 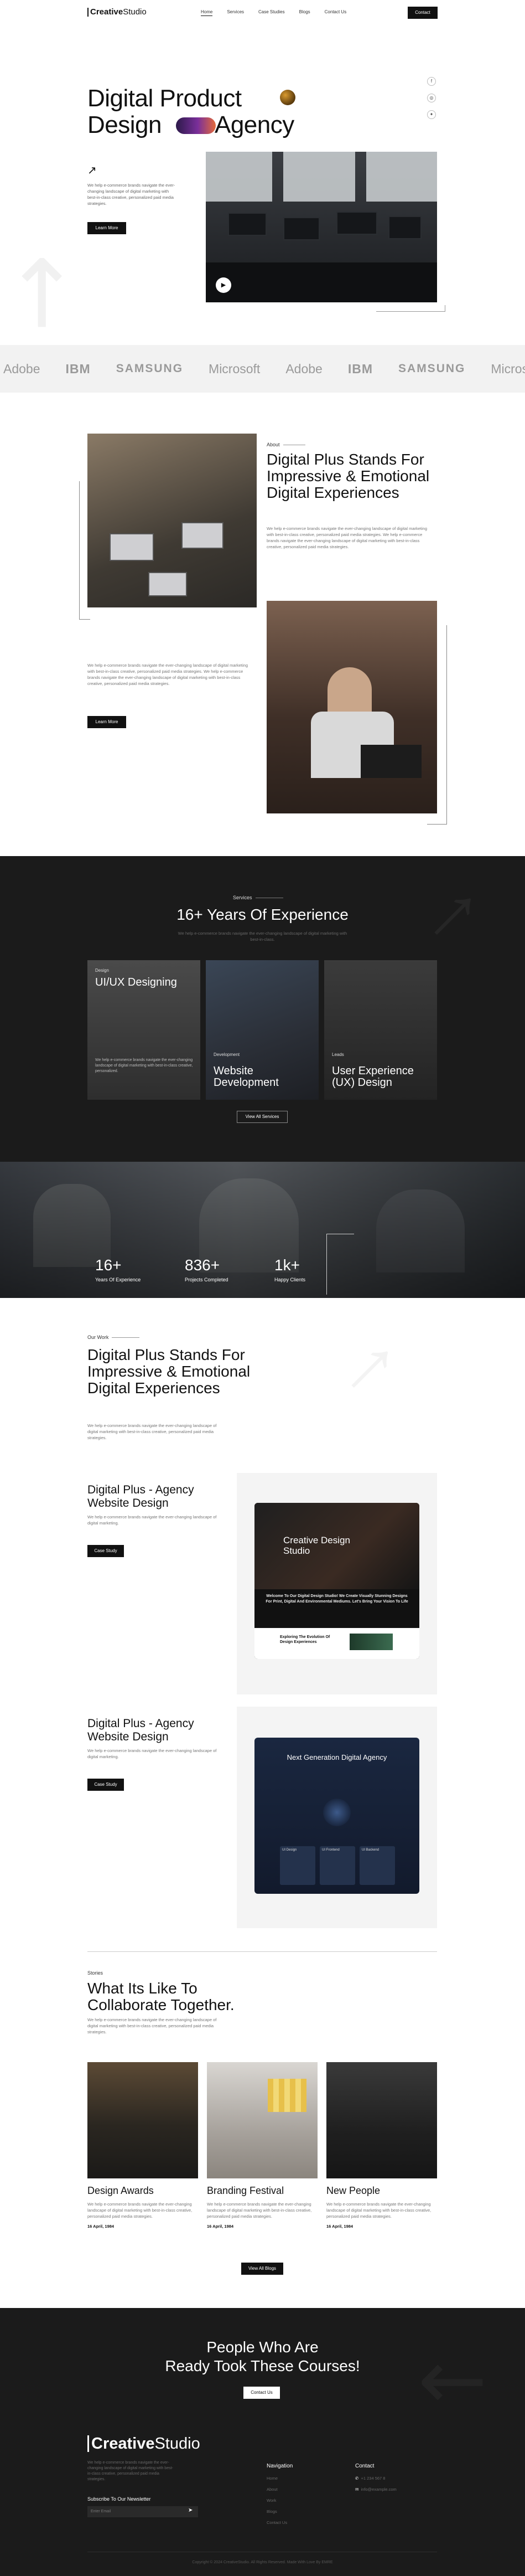 I want to click on footer-email: ✉ info@example.com, so click(x=376, y=2489).